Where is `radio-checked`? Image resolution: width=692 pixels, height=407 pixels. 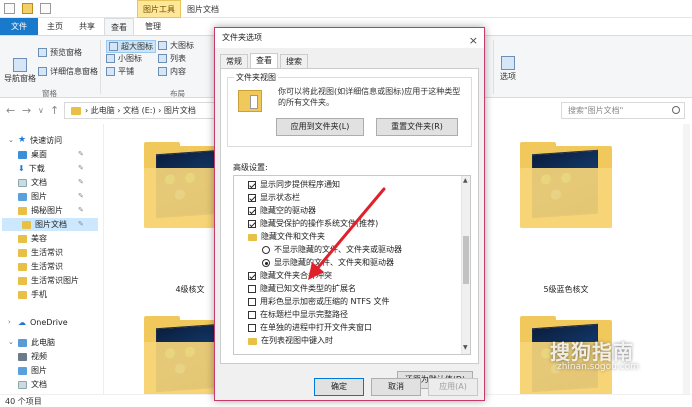
radio-checked is located at coordinates (266, 263).